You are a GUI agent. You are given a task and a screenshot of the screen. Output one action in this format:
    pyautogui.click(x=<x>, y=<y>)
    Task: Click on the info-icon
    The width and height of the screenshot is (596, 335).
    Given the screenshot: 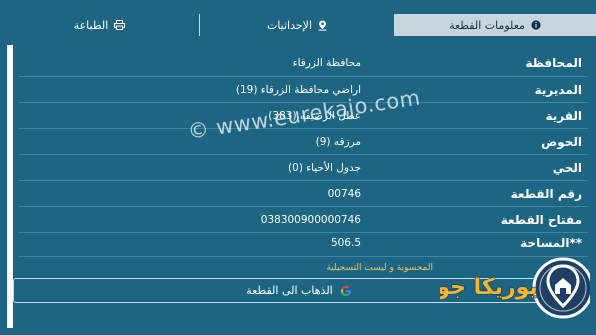 What is the action you would take?
    pyautogui.click(x=536, y=25)
    